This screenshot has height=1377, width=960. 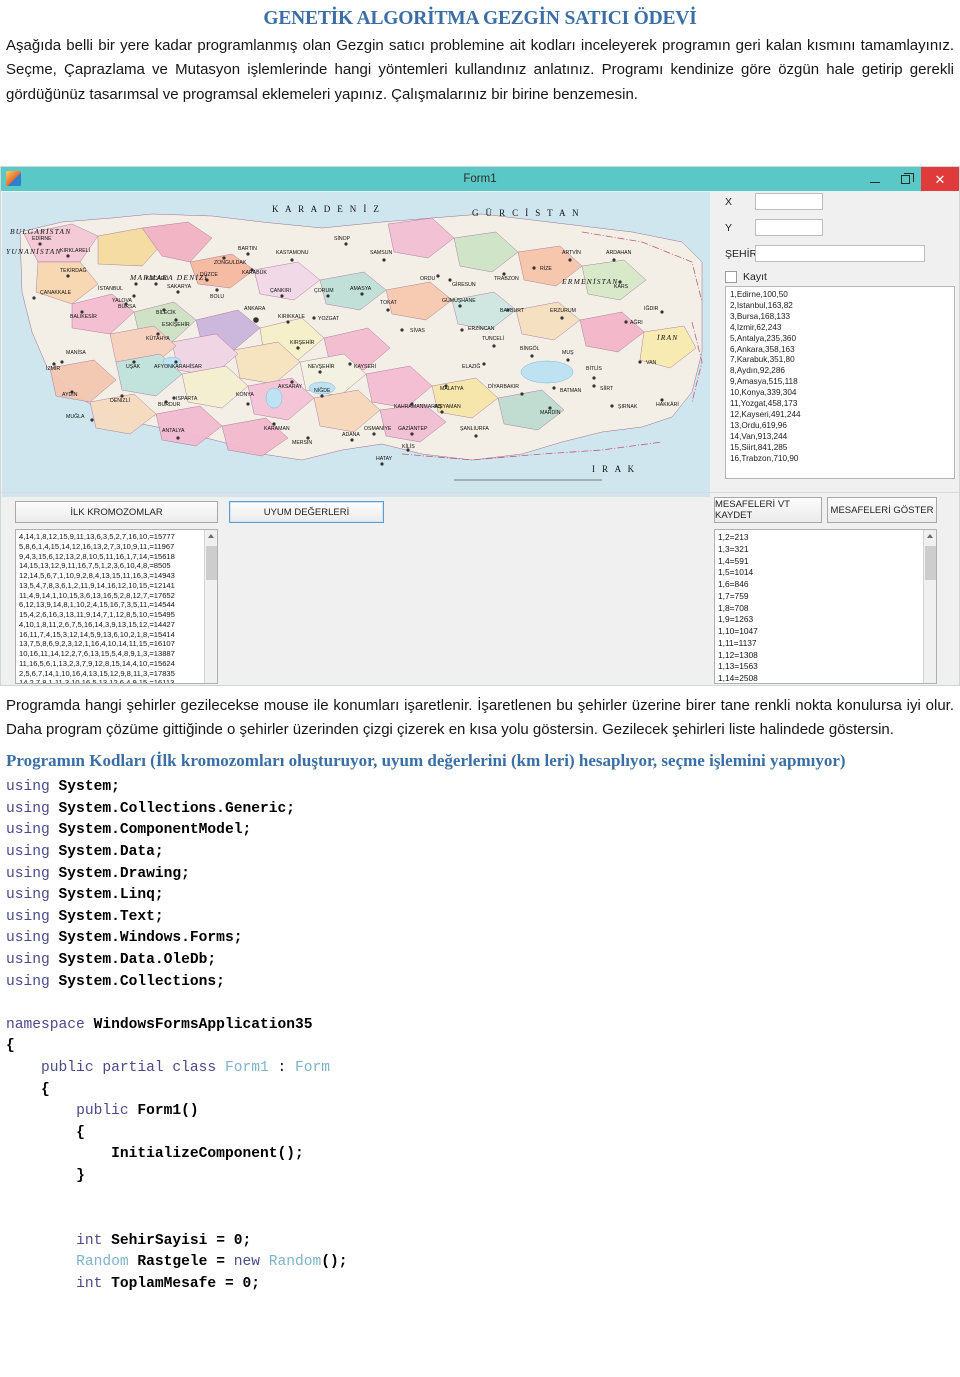 What do you see at coordinates (365, 366) in the screenshot?
I see `svg-text: KAYSERİ` at bounding box center [365, 366].